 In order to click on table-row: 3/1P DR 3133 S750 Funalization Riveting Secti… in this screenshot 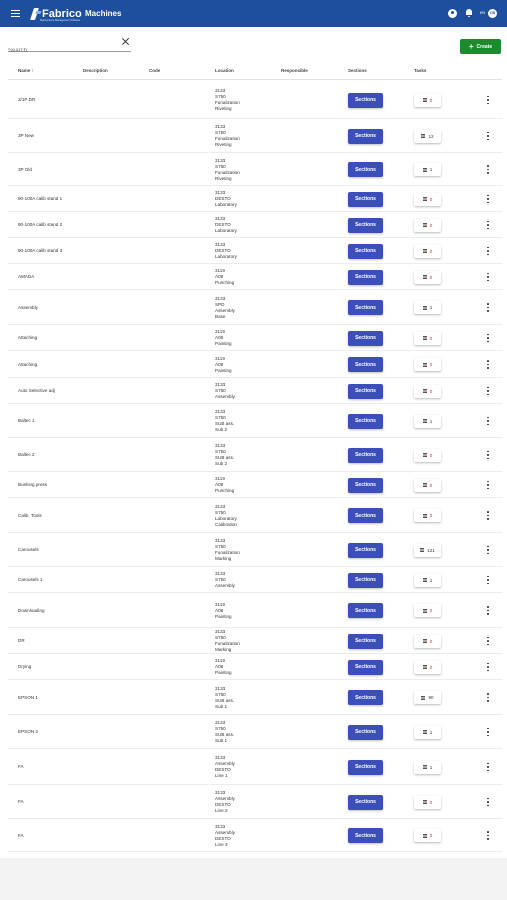, I will do `click(253, 100)`.